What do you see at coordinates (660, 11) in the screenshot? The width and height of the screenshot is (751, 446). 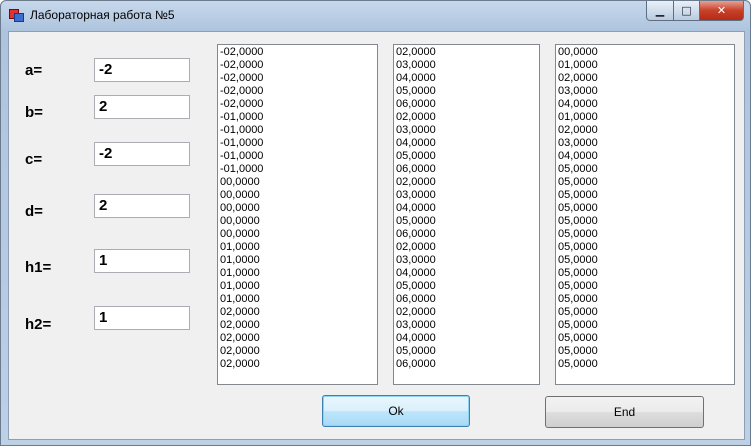 I see `minimize-button: ▁` at bounding box center [660, 11].